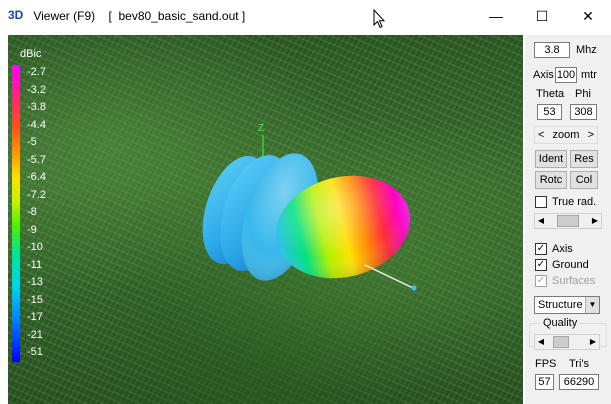 Image resolution: width=611 pixels, height=404 pixels. I want to click on zoom-control: < zoom >, so click(566, 135).